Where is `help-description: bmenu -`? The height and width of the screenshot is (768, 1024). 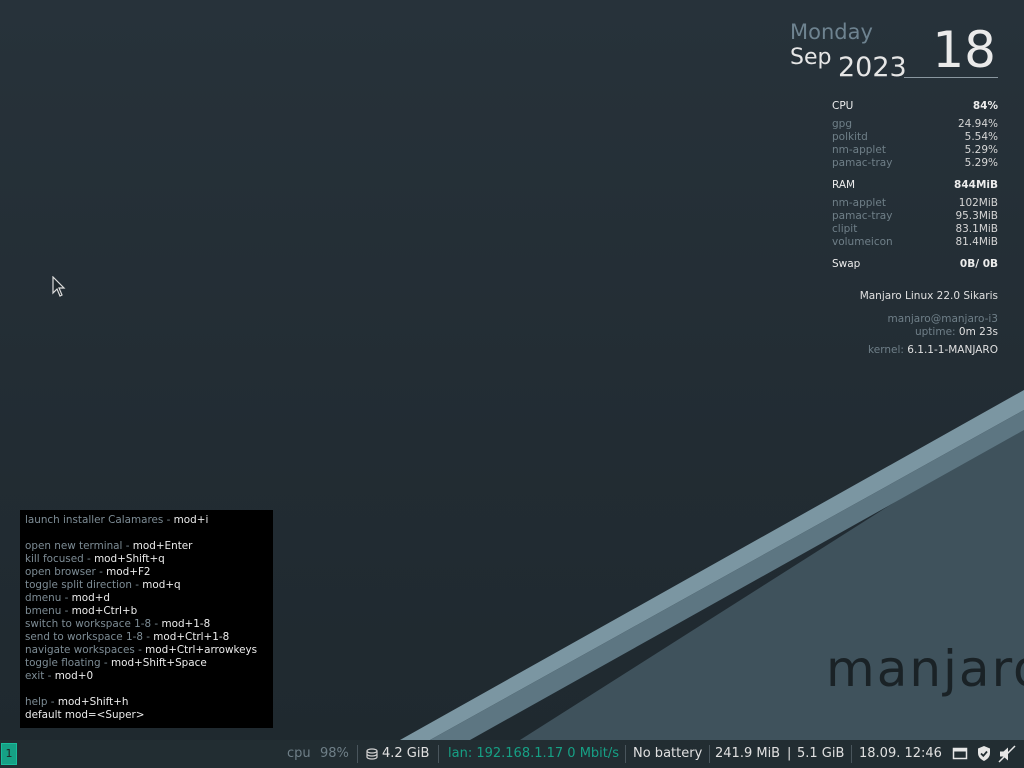 help-description: bmenu - is located at coordinates (48, 611).